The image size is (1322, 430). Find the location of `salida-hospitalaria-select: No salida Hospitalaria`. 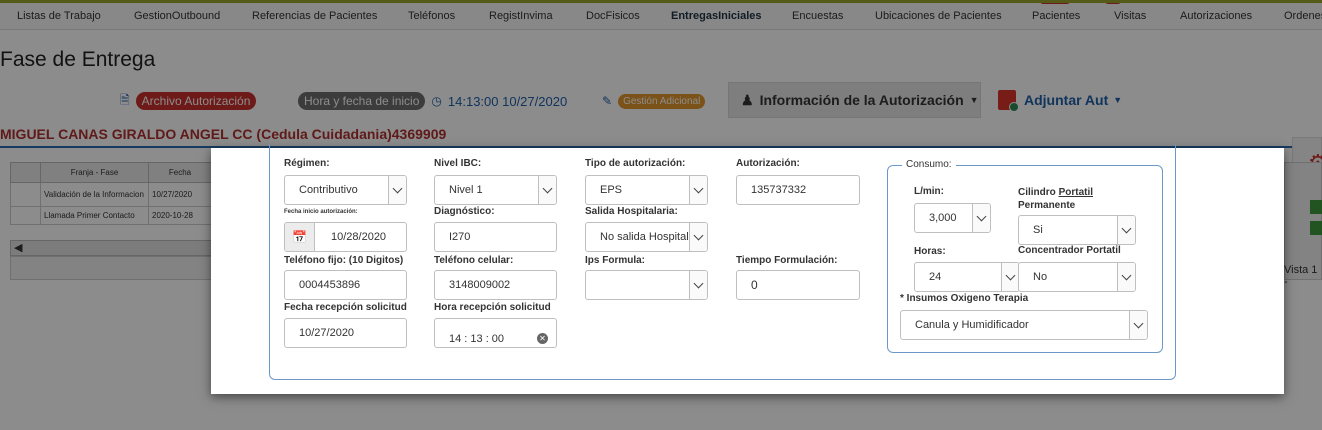

salida-hospitalaria-select: No salida Hospitalaria is located at coordinates (646, 237).